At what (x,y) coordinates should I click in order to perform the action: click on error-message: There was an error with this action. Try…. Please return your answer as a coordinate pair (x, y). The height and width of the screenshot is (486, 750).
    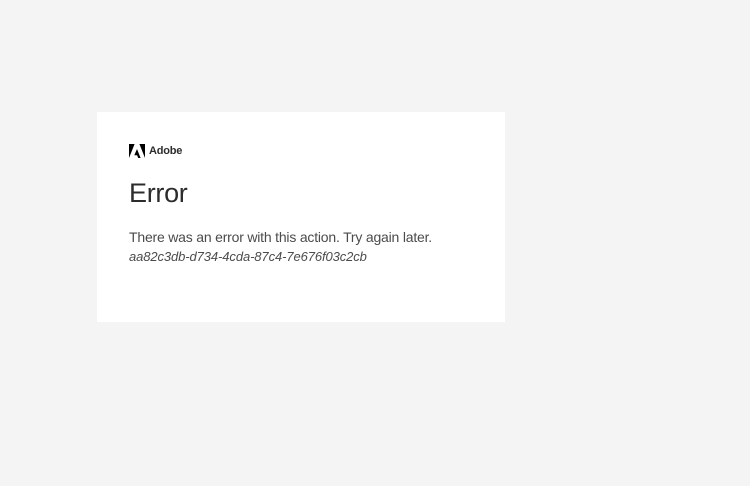
    Looking at the image, I should click on (280, 237).